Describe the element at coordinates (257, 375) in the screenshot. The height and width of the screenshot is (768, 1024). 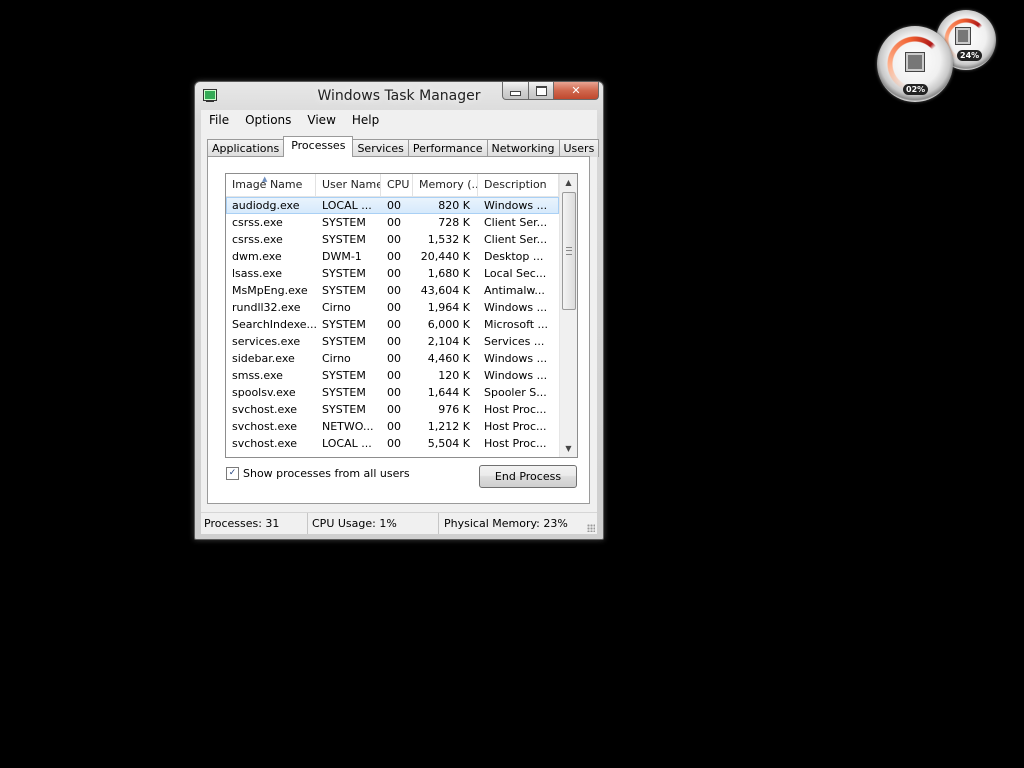
I see `image-name-cell: smss.exe` at that location.